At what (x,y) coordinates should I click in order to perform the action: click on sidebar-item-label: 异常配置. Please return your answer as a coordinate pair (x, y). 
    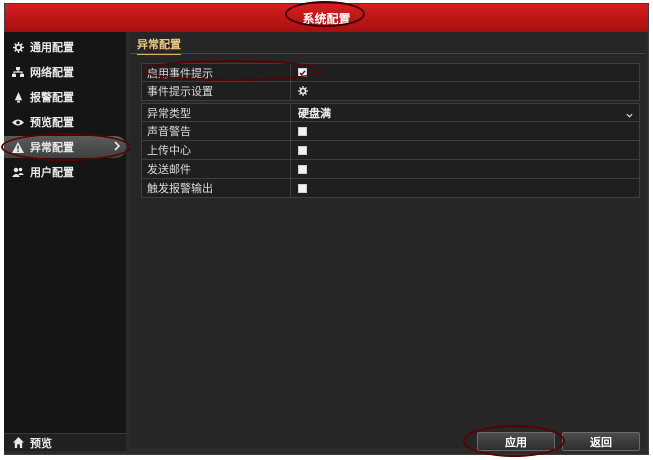
    Looking at the image, I should click on (52, 147).